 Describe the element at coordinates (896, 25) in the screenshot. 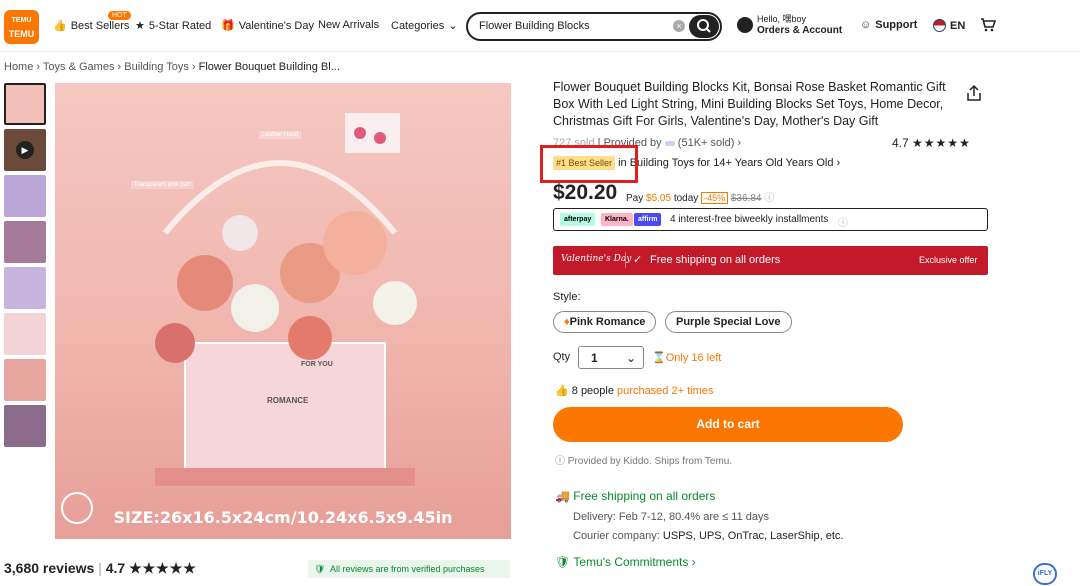

I see `support-label: Support` at that location.